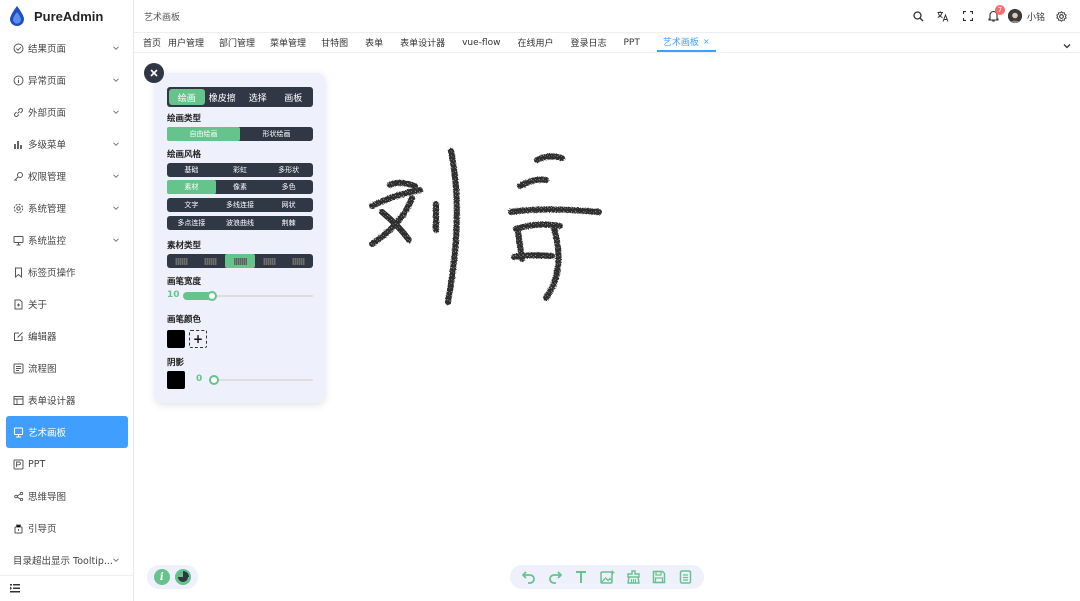  What do you see at coordinates (685, 577) in the screenshot?
I see `export-button` at bounding box center [685, 577].